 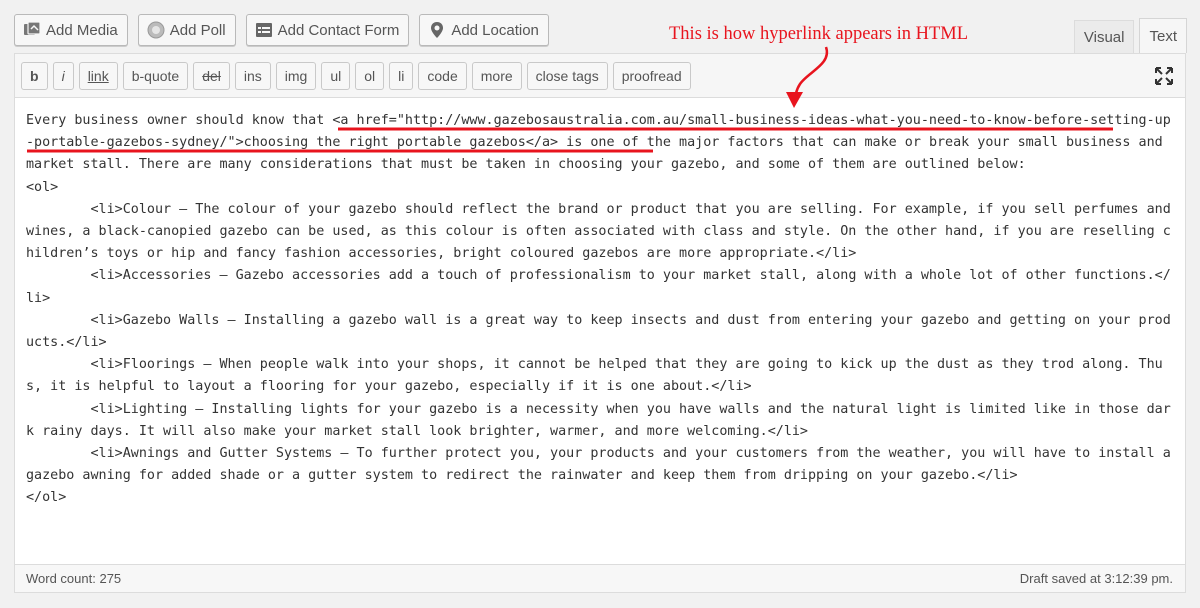 What do you see at coordinates (336, 75) in the screenshot?
I see `quicktag-ul-button: ul` at bounding box center [336, 75].